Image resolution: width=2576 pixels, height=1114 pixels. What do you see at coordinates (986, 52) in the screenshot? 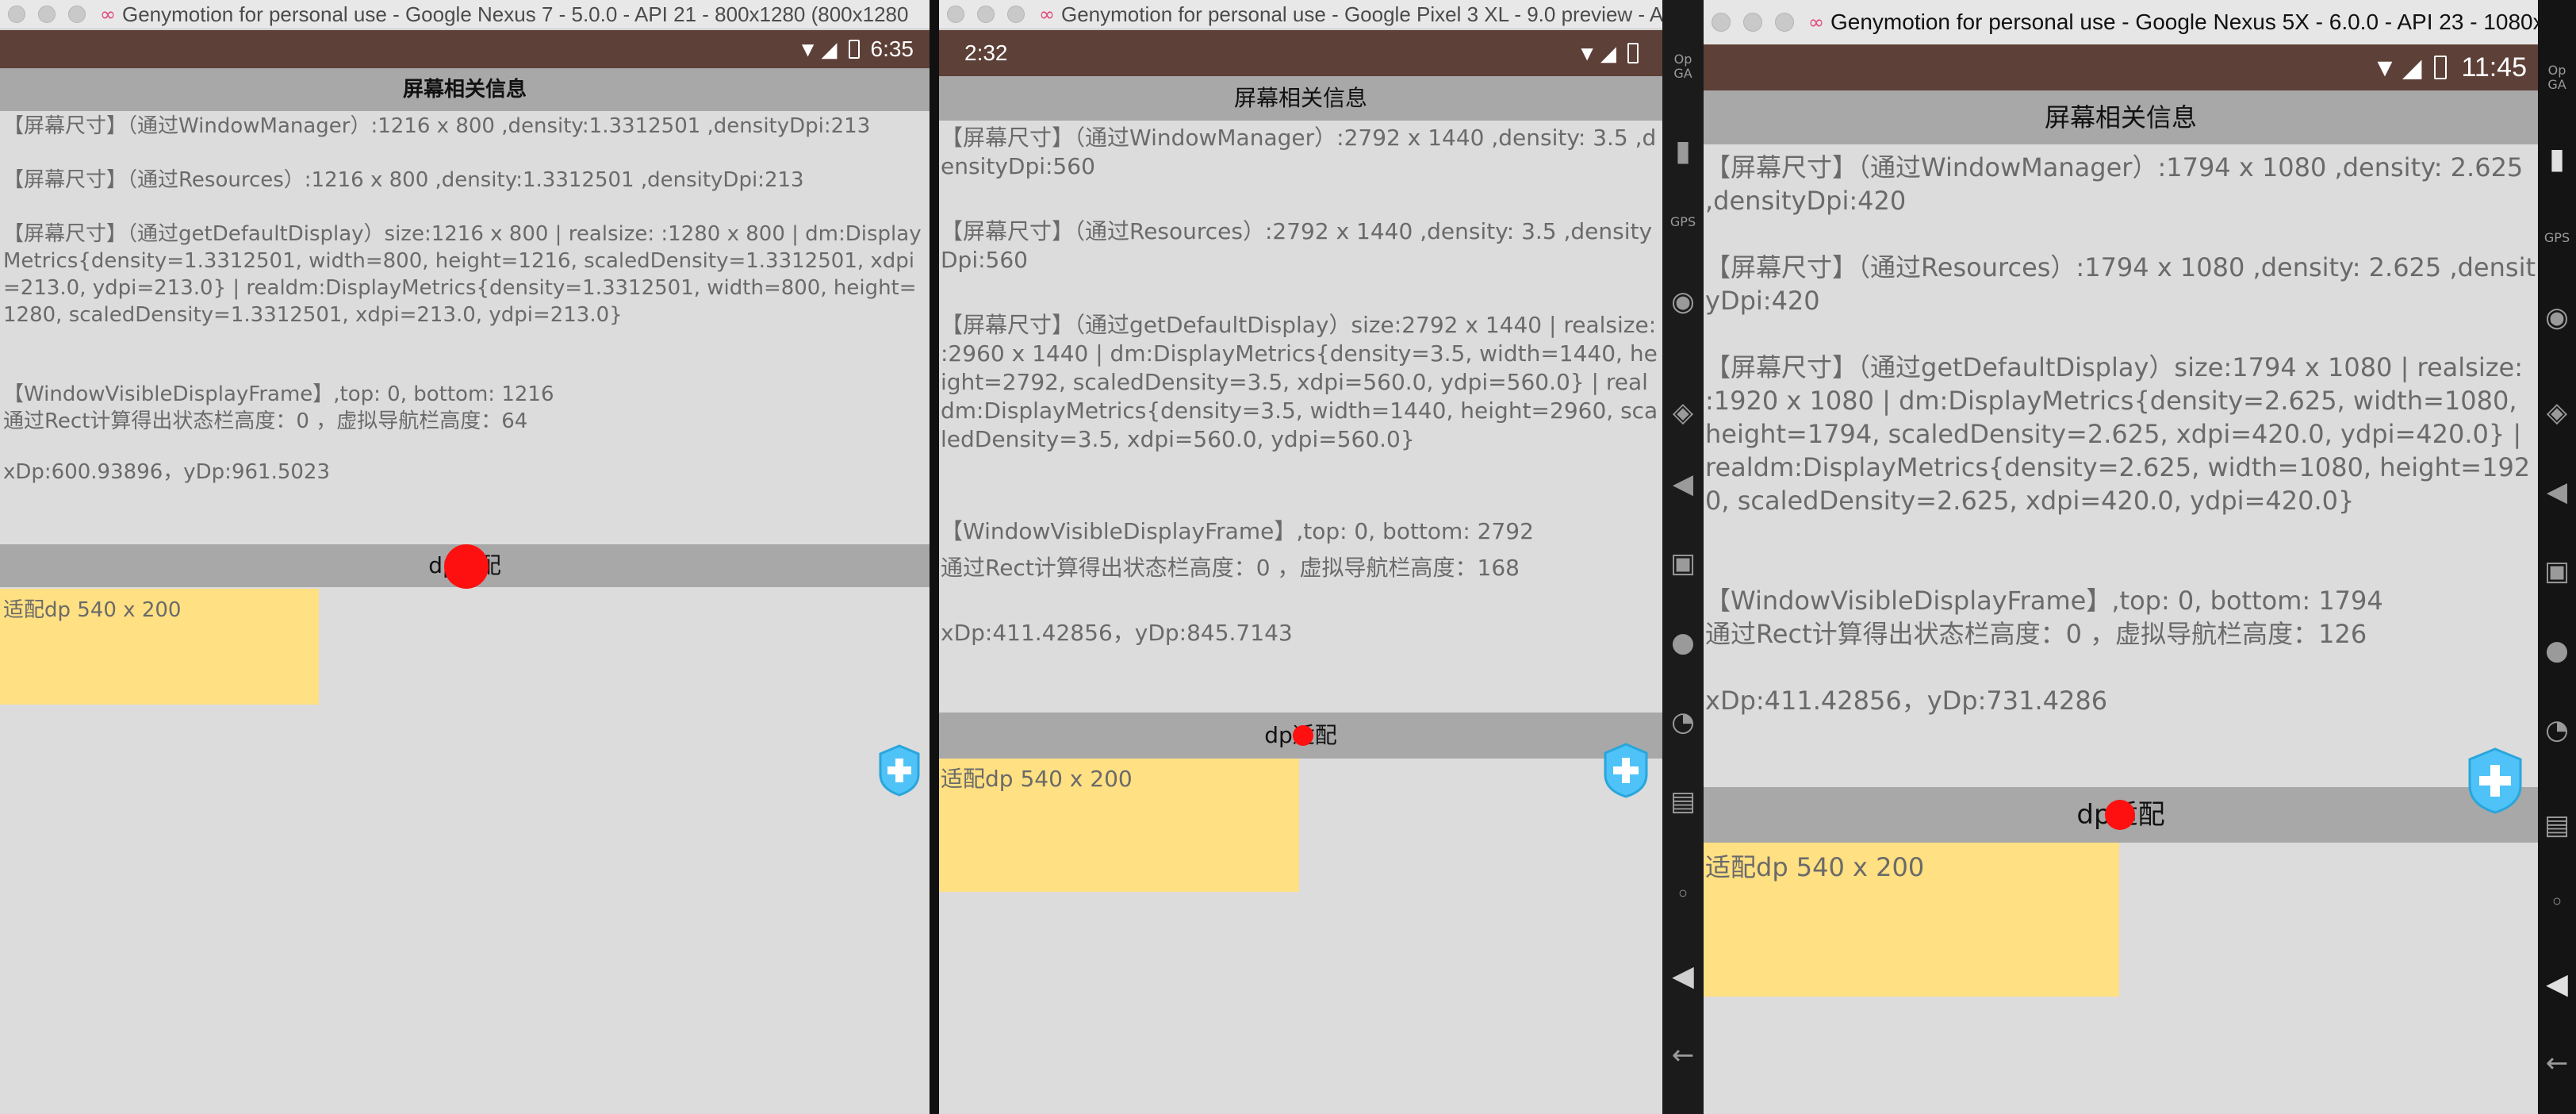
I see `status-time: 2:32` at bounding box center [986, 52].